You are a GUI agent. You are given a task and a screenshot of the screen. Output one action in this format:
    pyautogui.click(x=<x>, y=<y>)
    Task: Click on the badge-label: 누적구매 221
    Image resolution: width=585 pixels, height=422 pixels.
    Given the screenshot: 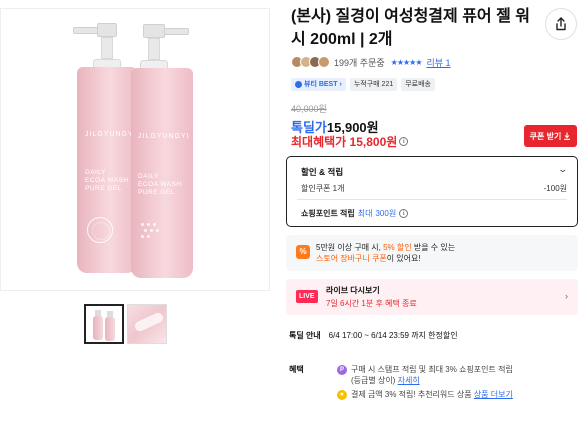 What is the action you would take?
    pyautogui.click(x=373, y=84)
    